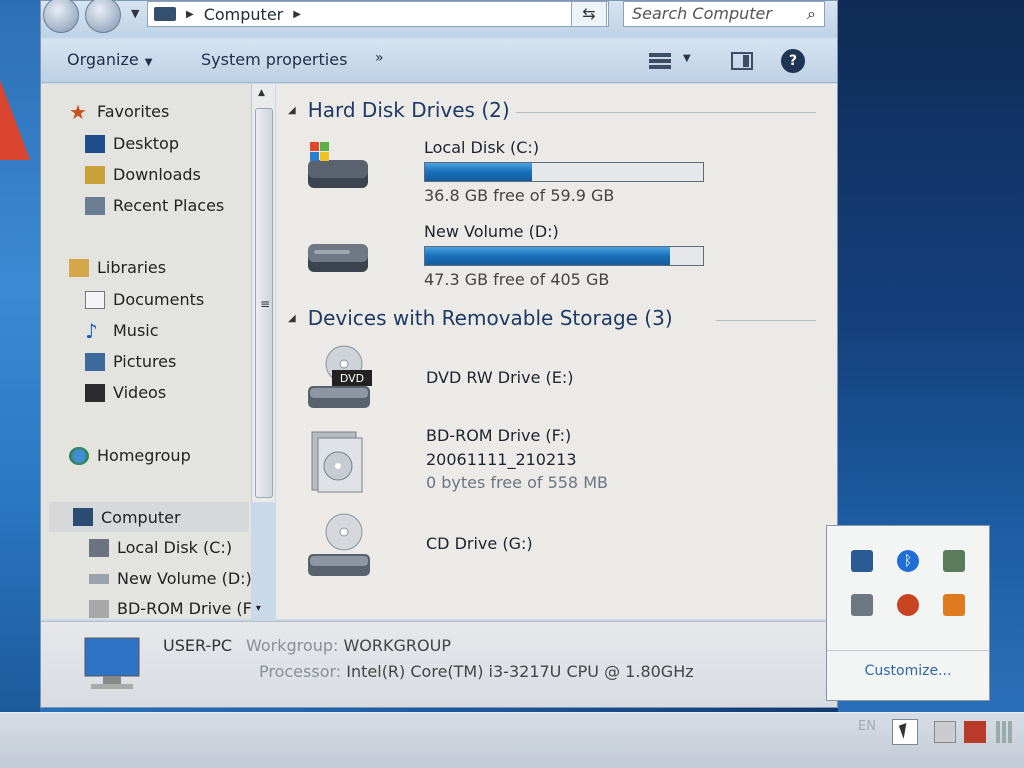  Describe the element at coordinates (742, 61) in the screenshot. I see `preview-pane-icon` at that location.